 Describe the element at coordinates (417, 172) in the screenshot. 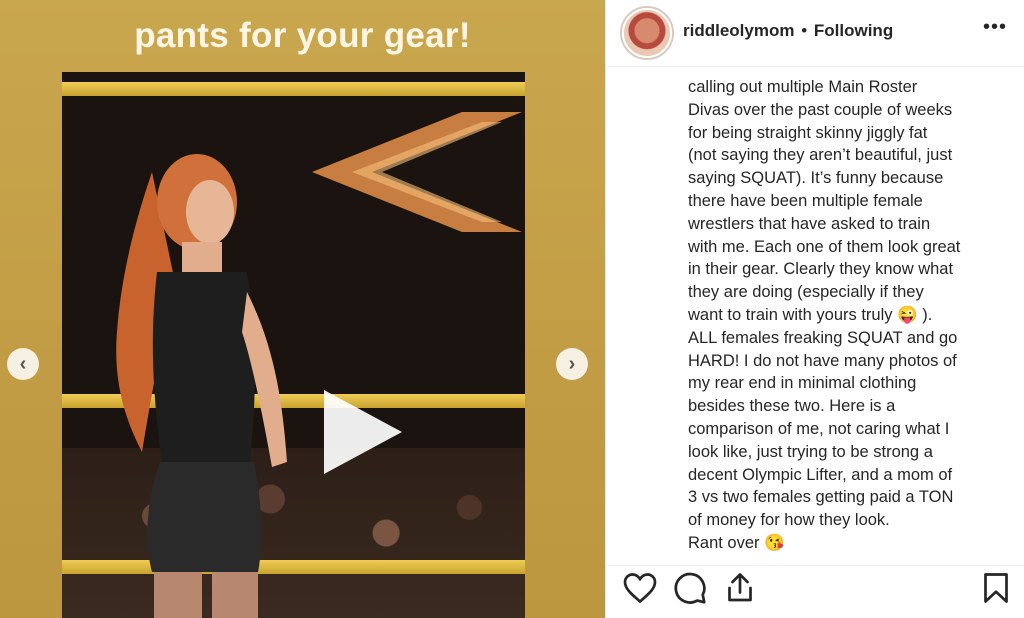

I see `arena-logo` at that location.